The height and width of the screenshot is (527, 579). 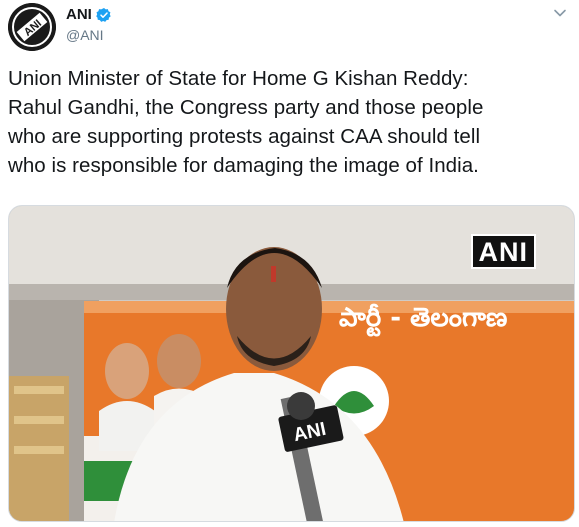 What do you see at coordinates (79, 14) in the screenshot?
I see `display-name: ANI` at bounding box center [79, 14].